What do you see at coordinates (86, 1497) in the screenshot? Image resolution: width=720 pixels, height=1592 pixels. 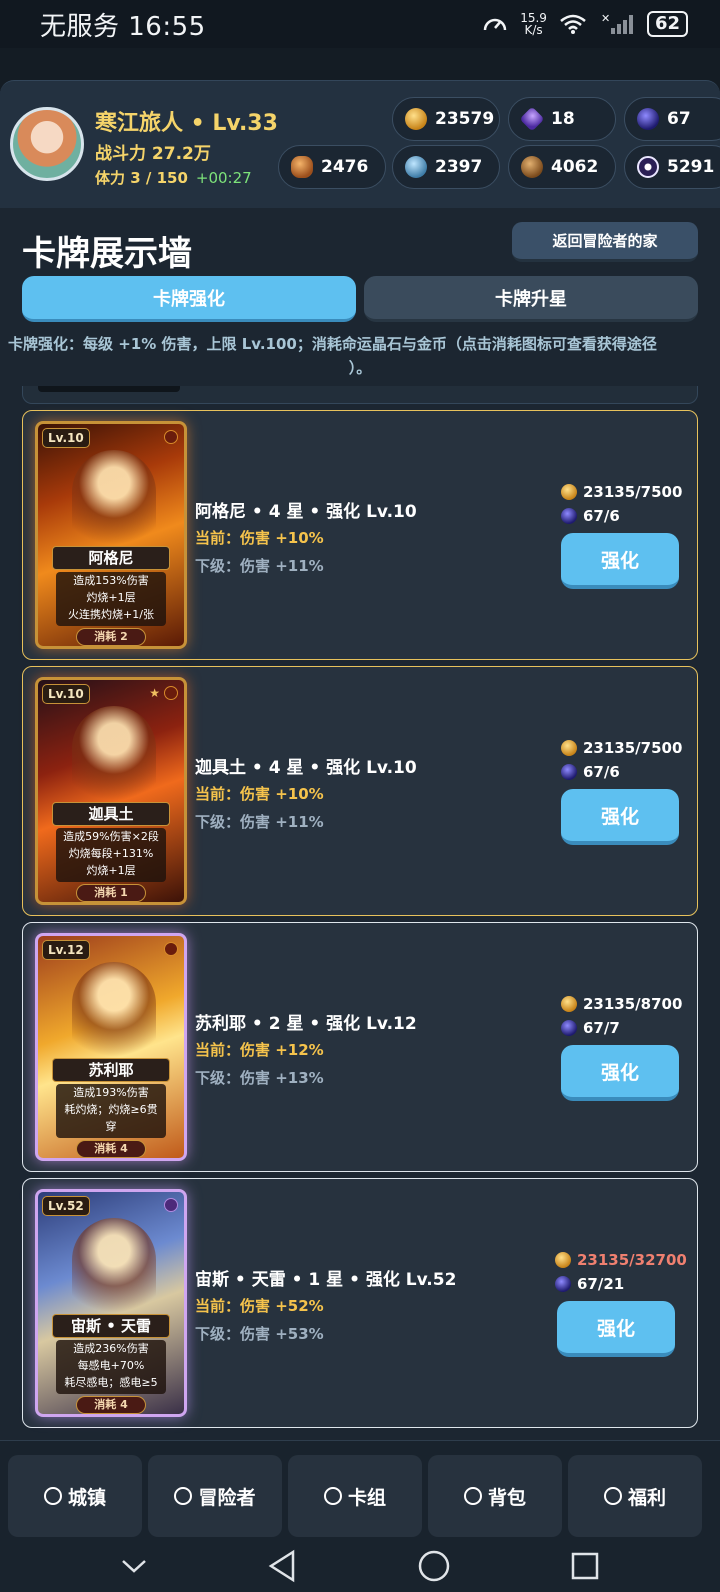 I see `nav-label: 城镇` at bounding box center [86, 1497].